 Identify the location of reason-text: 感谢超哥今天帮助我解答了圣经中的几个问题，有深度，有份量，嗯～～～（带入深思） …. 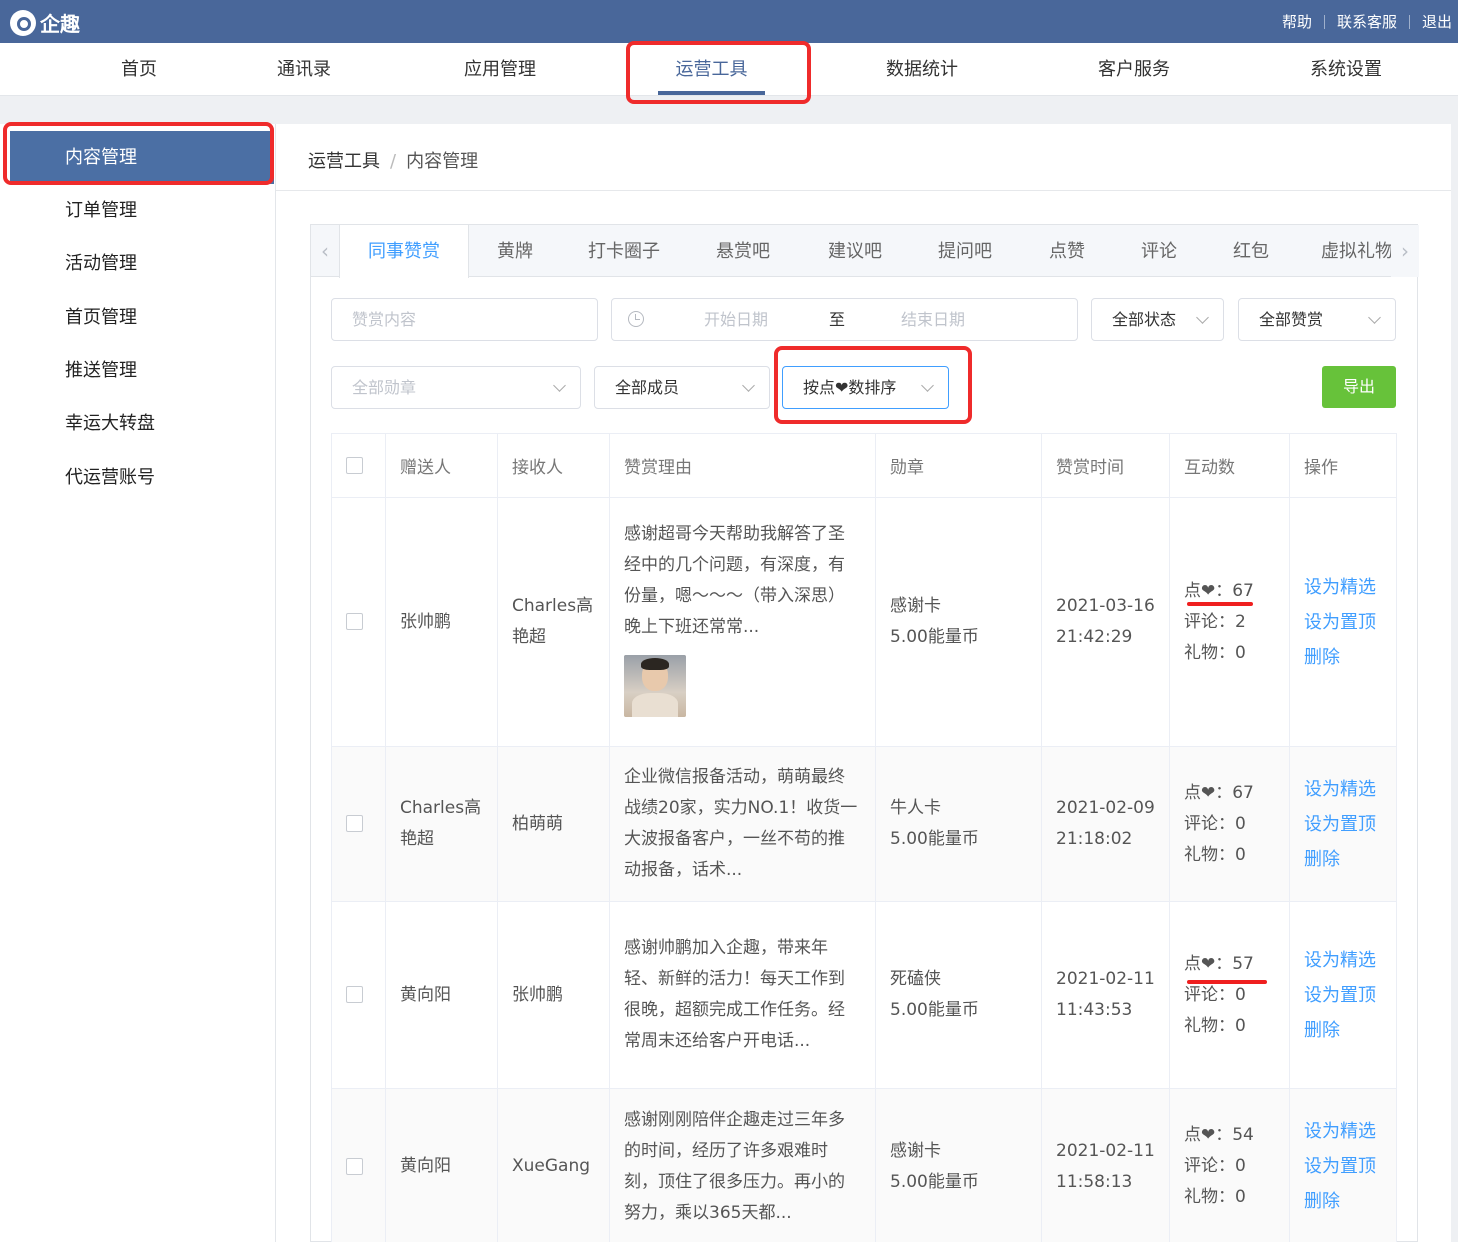
(734, 580).